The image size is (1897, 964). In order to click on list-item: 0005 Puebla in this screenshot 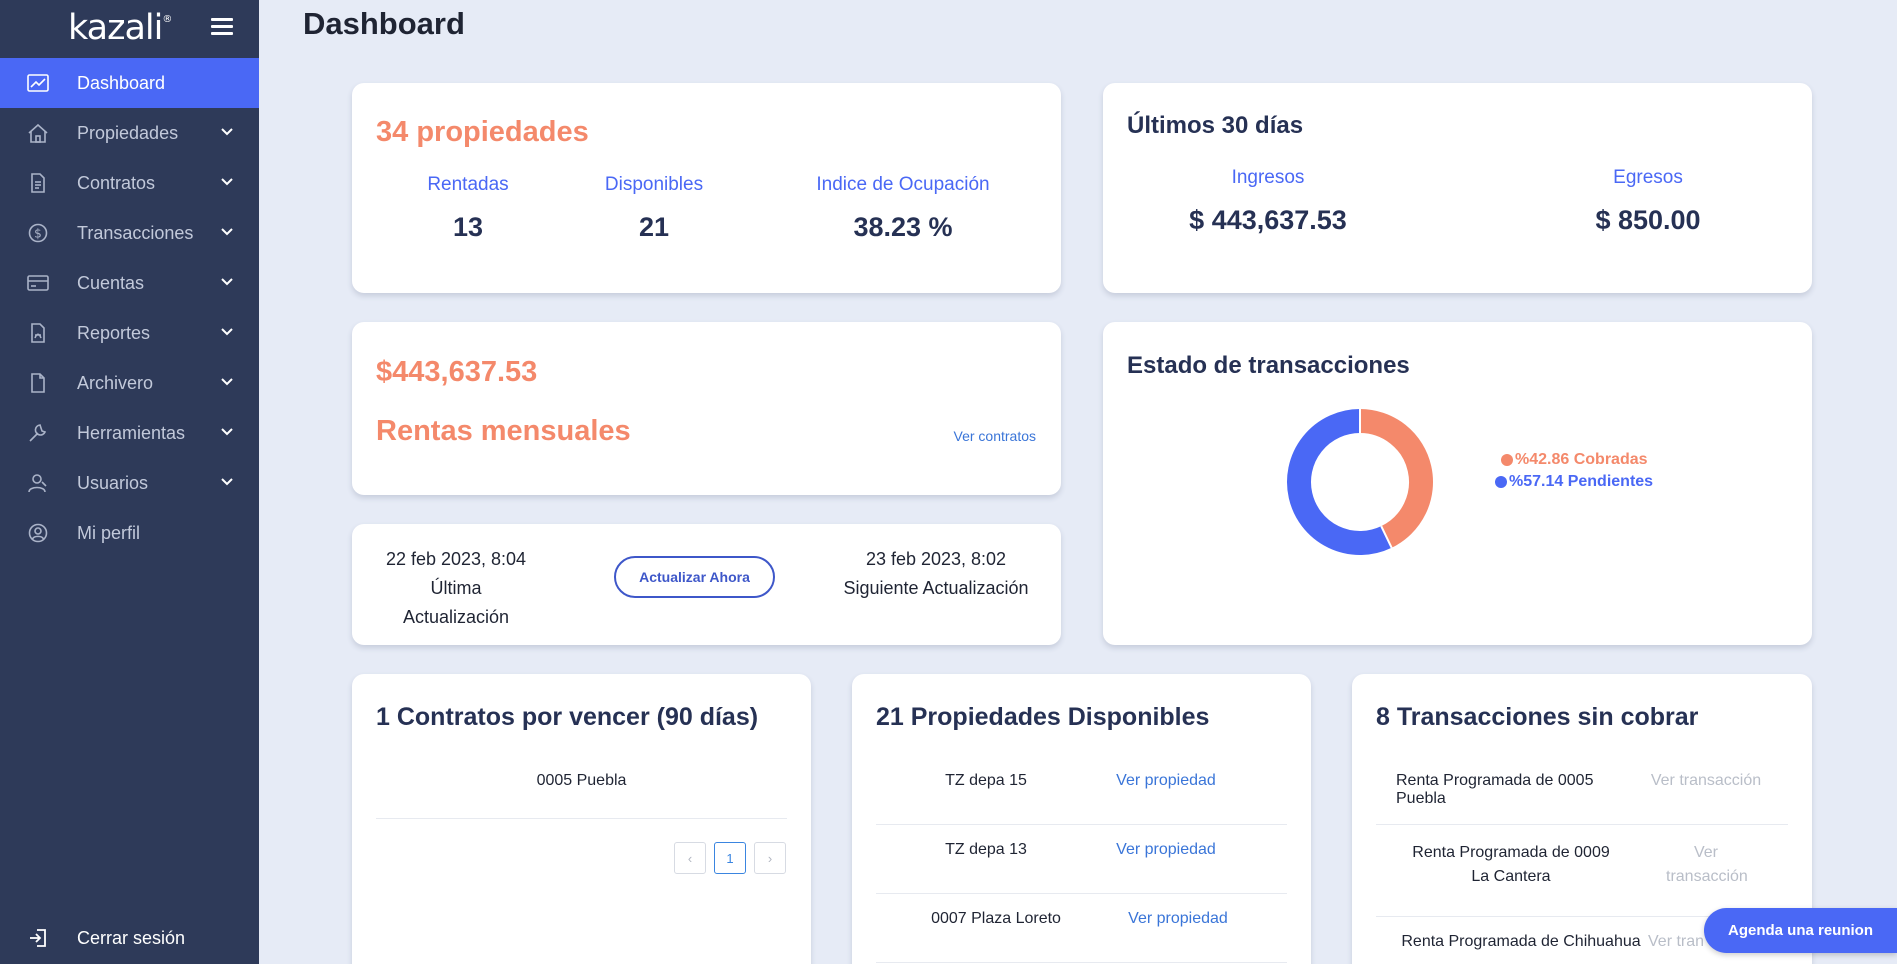, I will do `click(581, 787)`.